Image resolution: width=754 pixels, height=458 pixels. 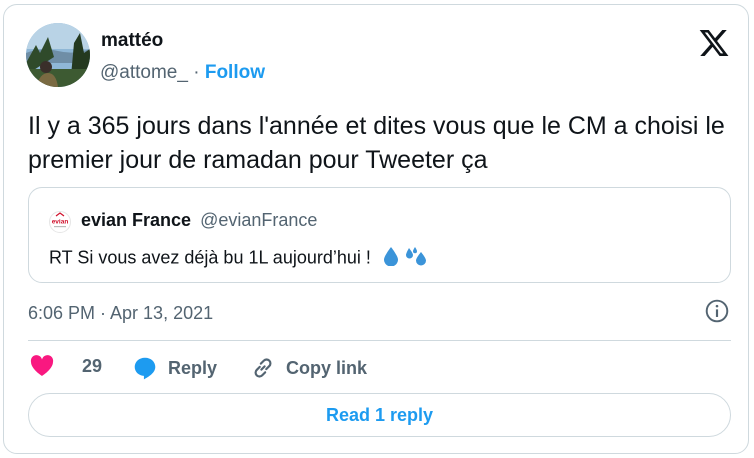 What do you see at coordinates (92, 365) in the screenshot?
I see `like-count: 29` at bounding box center [92, 365].